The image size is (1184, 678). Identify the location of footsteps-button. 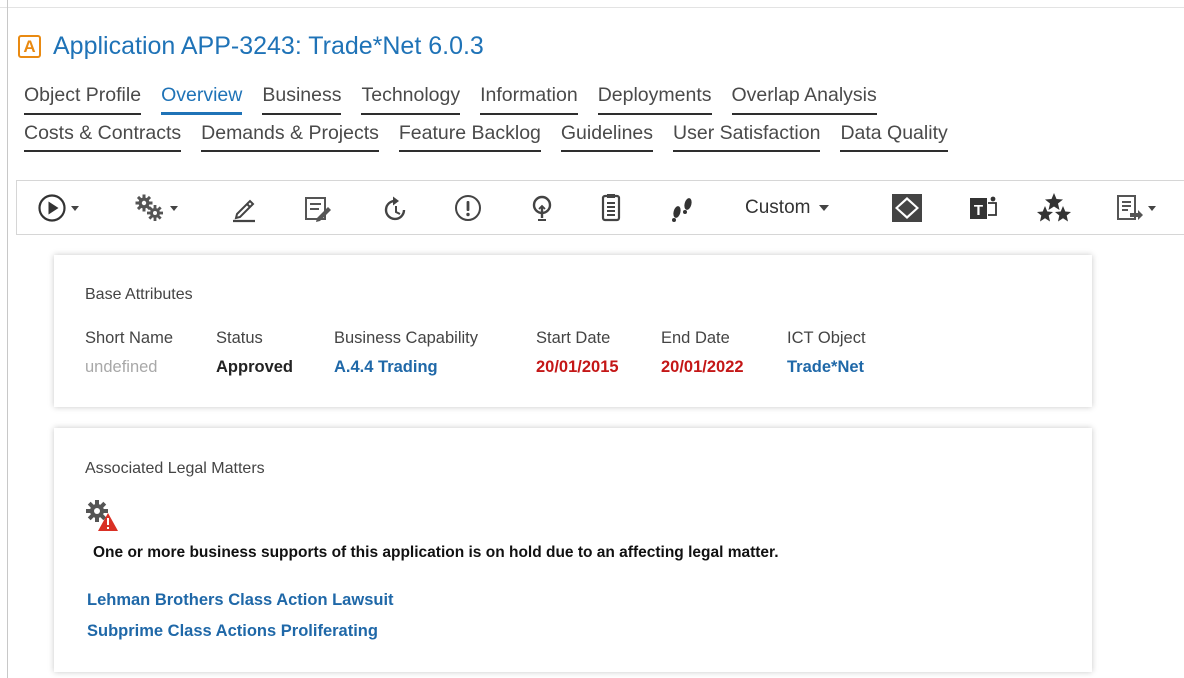
(683, 208).